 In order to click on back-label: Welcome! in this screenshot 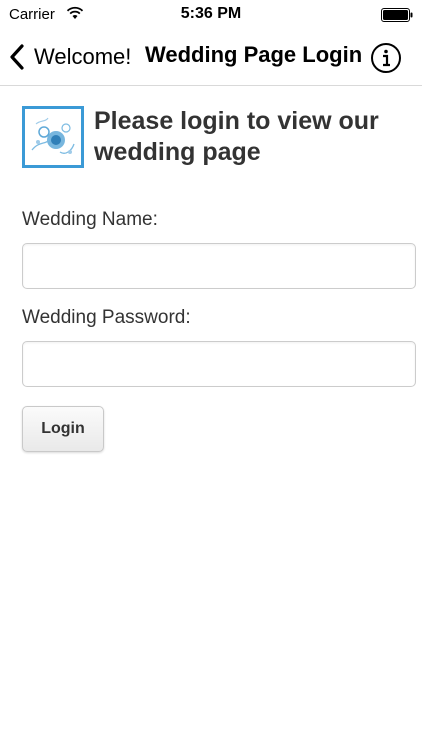, I will do `click(83, 56)`.